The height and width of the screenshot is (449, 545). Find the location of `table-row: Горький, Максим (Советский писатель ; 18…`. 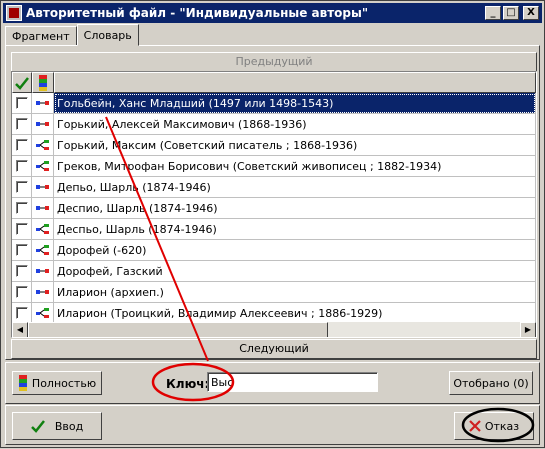

table-row: Горький, Максим (Советский писатель ; 18… is located at coordinates (274, 145).